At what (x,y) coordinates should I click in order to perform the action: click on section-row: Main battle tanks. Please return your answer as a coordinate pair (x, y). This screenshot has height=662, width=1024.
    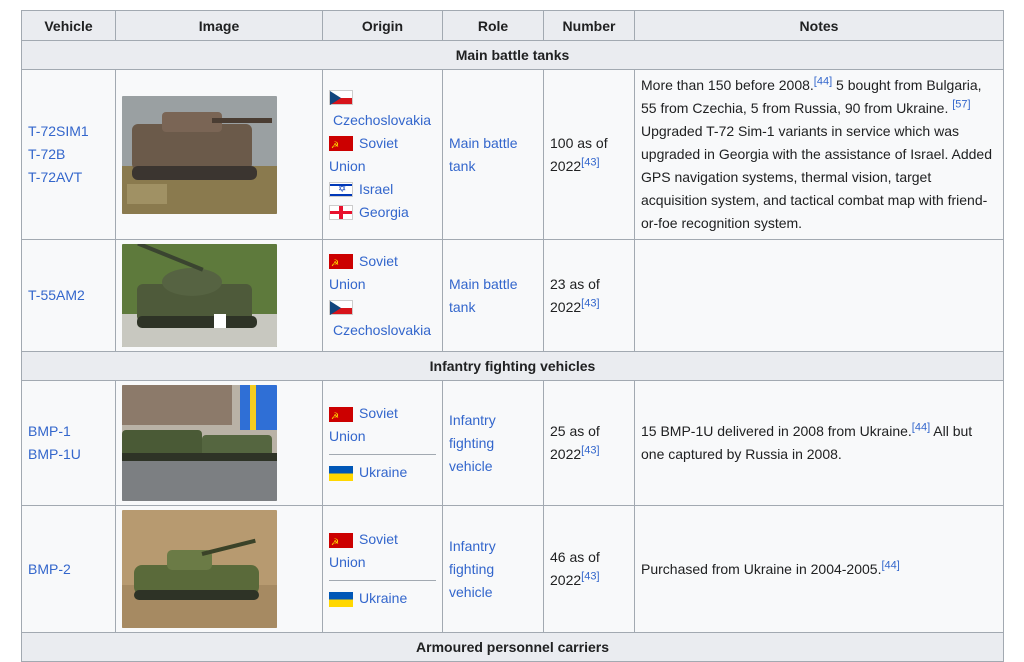
    Looking at the image, I should click on (512, 55).